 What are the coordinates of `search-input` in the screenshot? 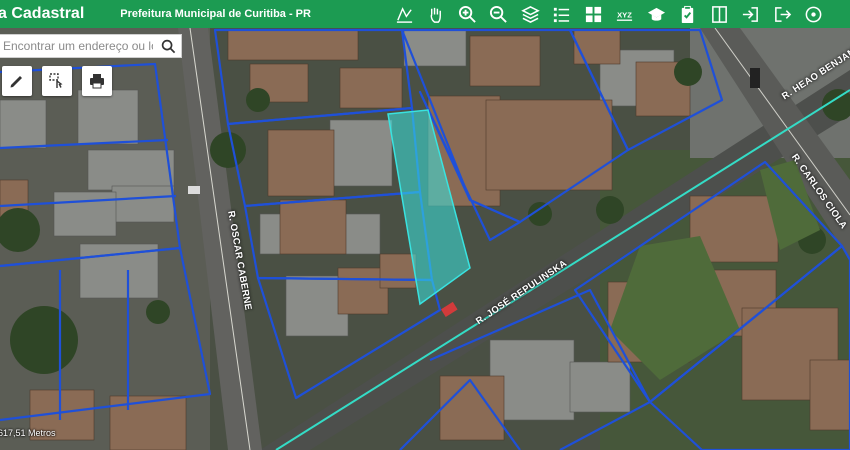 It's located at (77, 46).